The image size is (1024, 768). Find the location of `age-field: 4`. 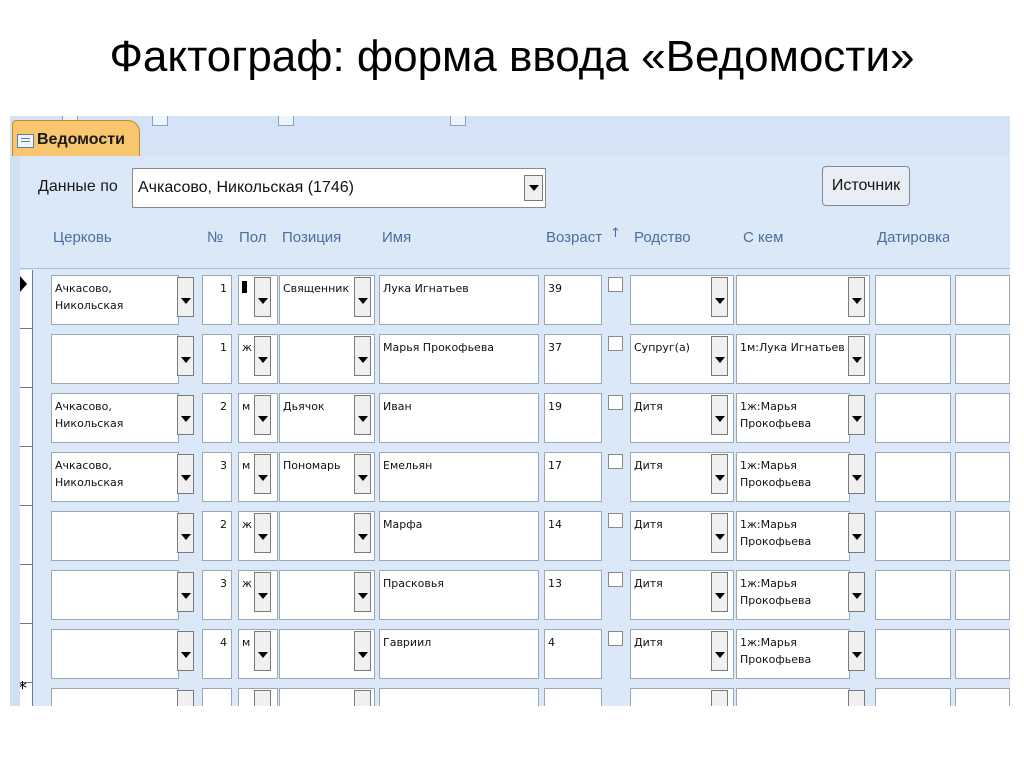

age-field: 4 is located at coordinates (573, 654).